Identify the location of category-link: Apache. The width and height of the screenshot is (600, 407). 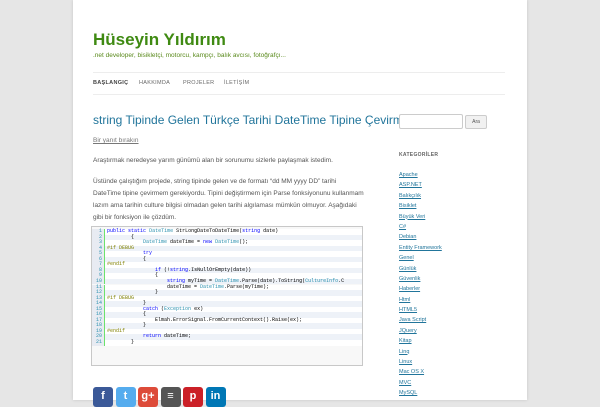
(452, 175).